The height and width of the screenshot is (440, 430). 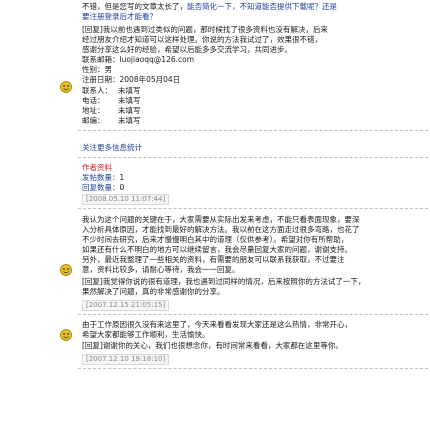 What do you see at coordinates (101, 79) in the screenshot?
I see `meta-label: 注册日期：` at bounding box center [101, 79].